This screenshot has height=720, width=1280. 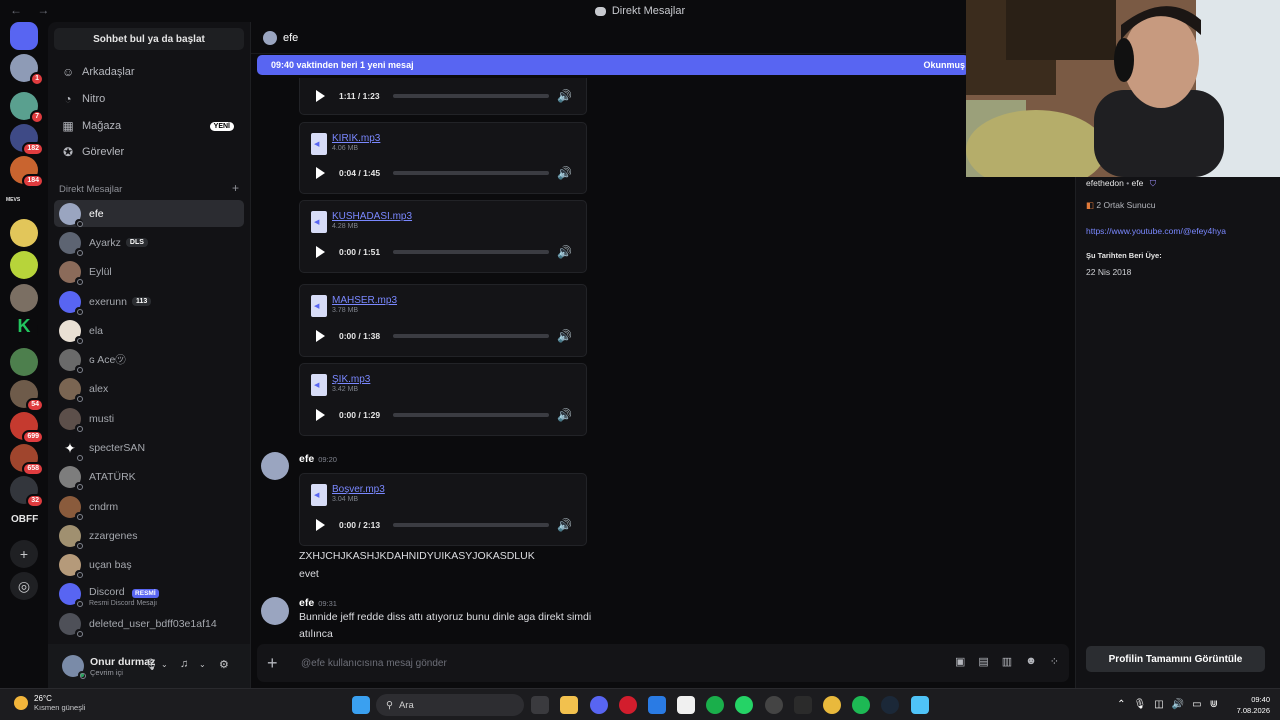 What do you see at coordinates (149, 242) in the screenshot?
I see `dm-item: Ayarkz DLS` at bounding box center [149, 242].